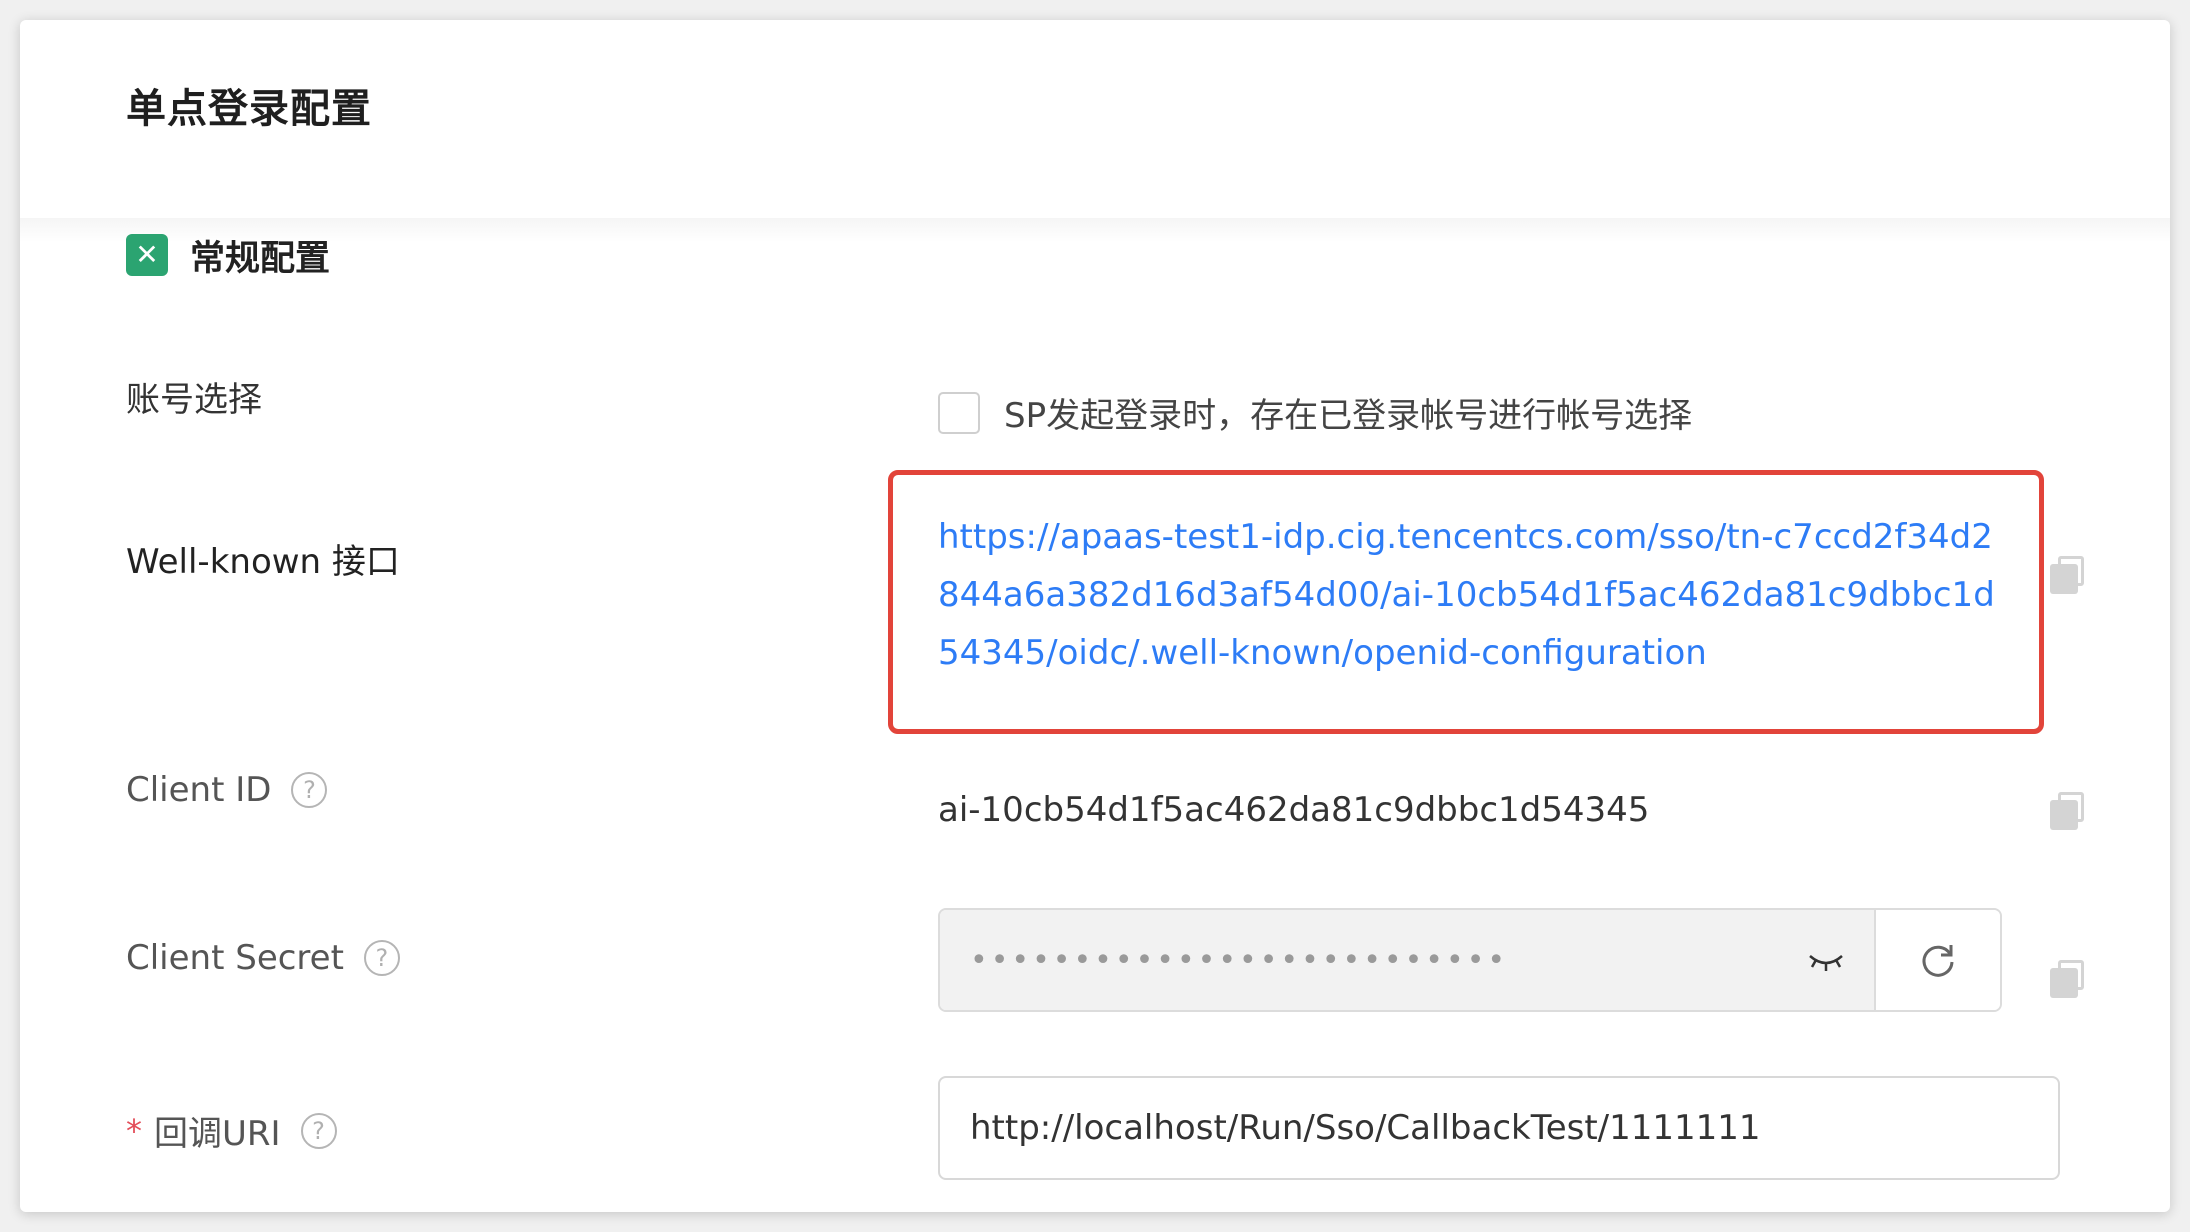 The image size is (2190, 1232). Describe the element at coordinates (1239, 960) in the screenshot. I see `client-secret-masked-value: ••••••••••••••••••••••••••` at that location.